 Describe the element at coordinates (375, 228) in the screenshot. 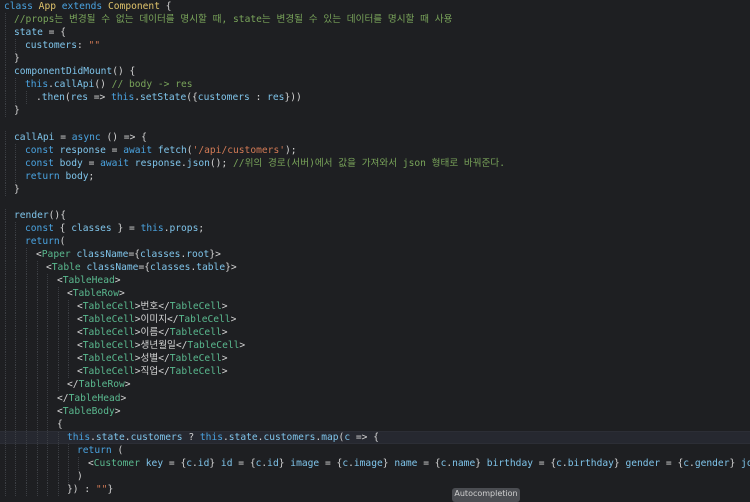

I see `code-line: const { classes } = this.props;` at that location.